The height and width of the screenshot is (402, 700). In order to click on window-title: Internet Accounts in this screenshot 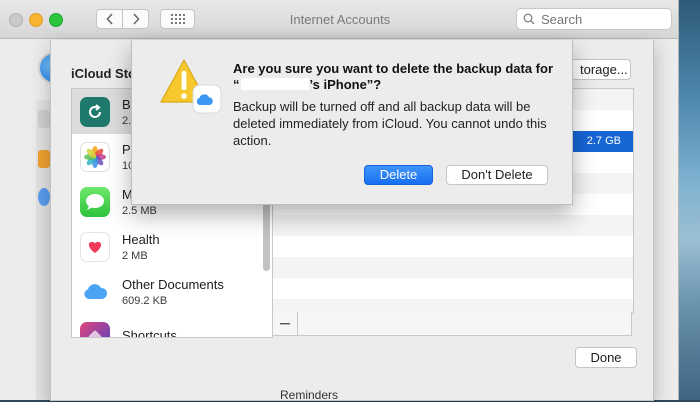, I will do `click(340, 19)`.